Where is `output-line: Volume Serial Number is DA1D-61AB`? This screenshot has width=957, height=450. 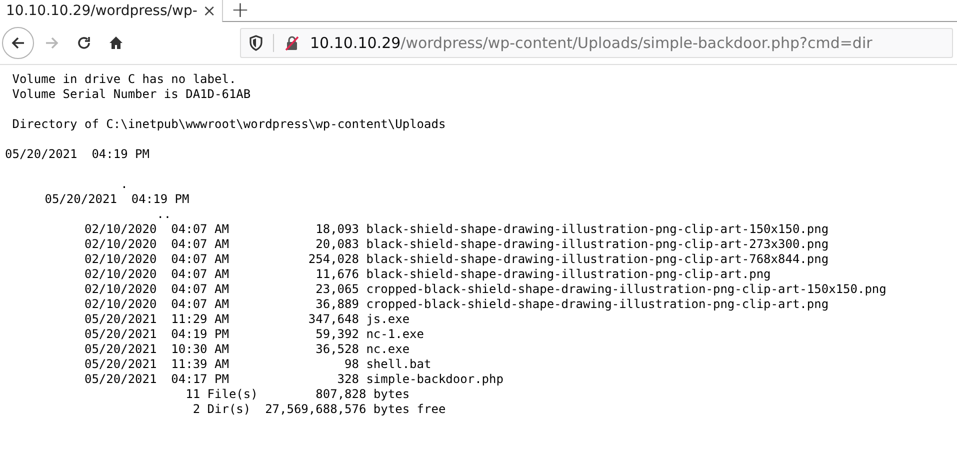
output-line: Volume Serial Number is DA1D-61AB is located at coordinates (131, 94).